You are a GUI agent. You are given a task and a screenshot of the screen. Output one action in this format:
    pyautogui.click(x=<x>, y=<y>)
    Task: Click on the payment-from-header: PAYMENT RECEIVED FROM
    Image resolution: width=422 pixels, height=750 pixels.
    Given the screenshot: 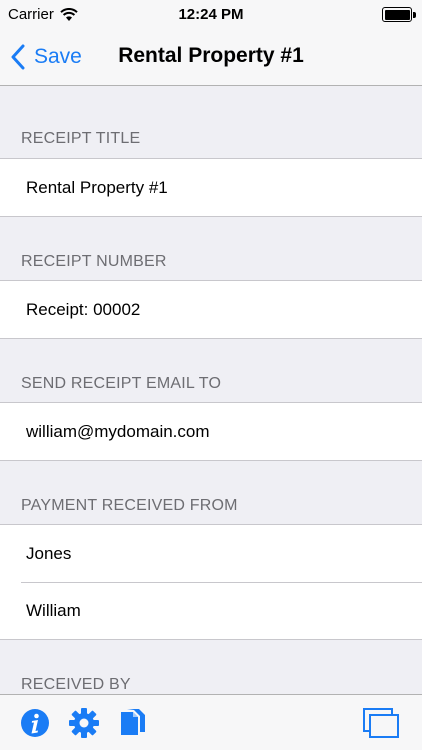 What is the action you would take?
    pyautogui.click(x=129, y=505)
    